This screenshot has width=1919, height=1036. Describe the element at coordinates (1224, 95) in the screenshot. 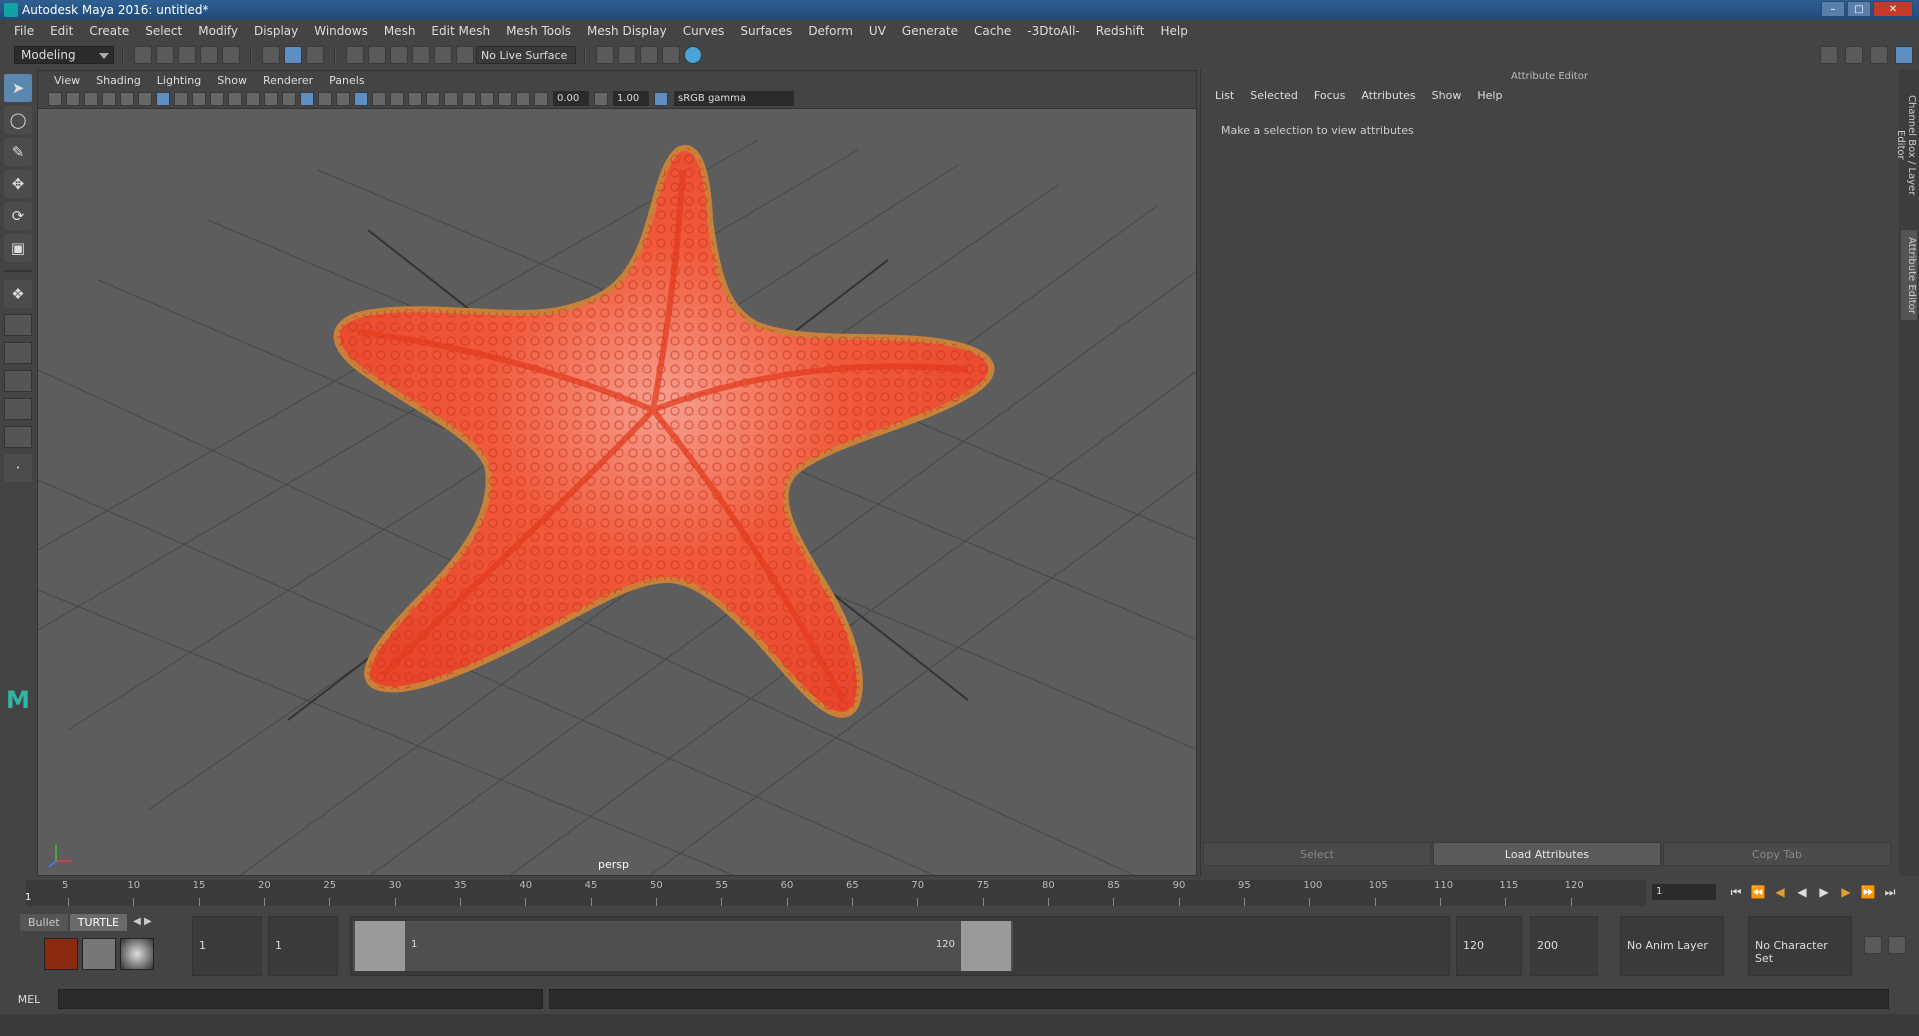

I see `ae-menu-list: List` at that location.